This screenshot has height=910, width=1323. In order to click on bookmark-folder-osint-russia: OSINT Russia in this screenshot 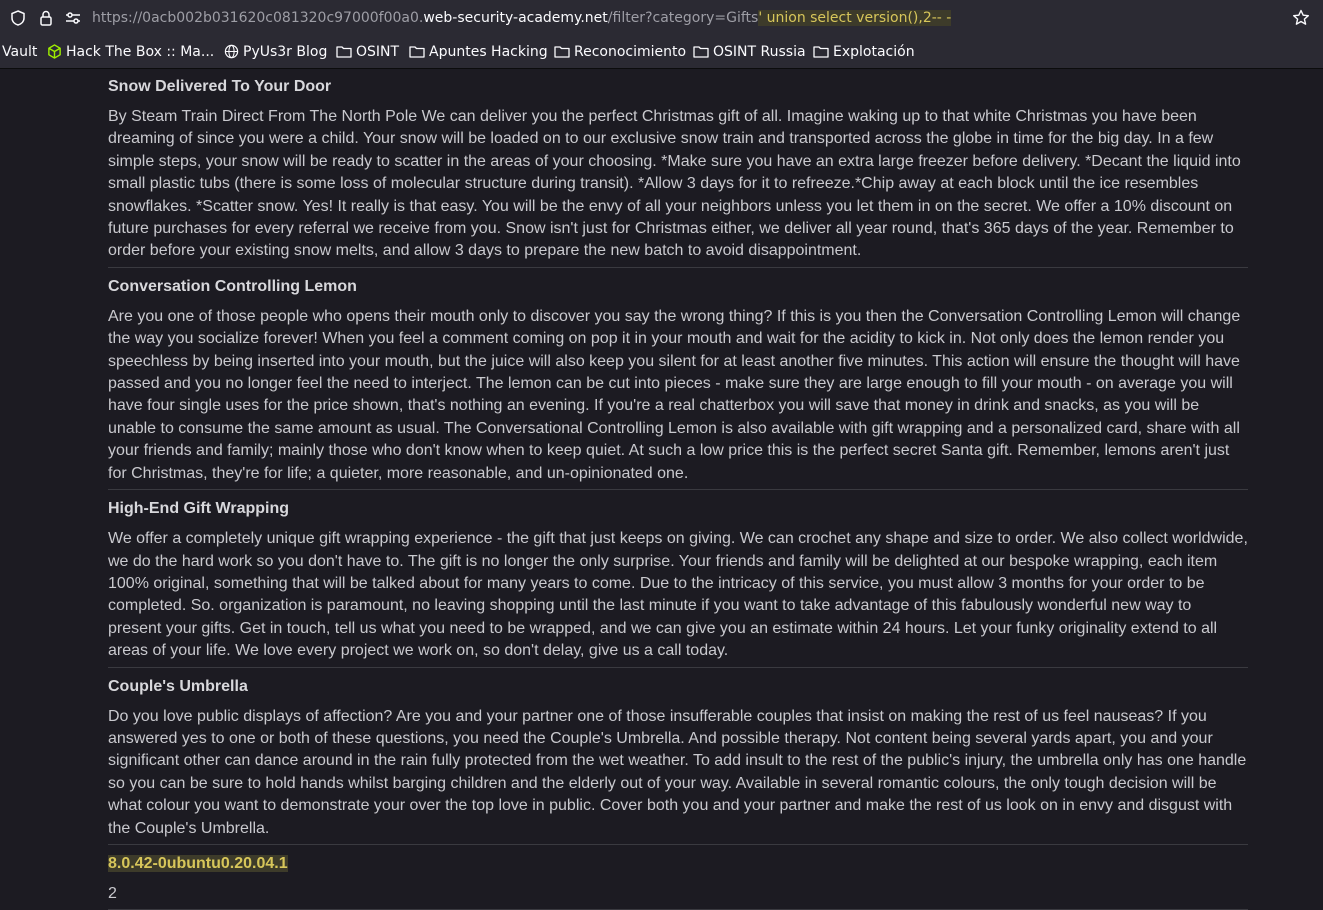, I will do `click(749, 52)`.